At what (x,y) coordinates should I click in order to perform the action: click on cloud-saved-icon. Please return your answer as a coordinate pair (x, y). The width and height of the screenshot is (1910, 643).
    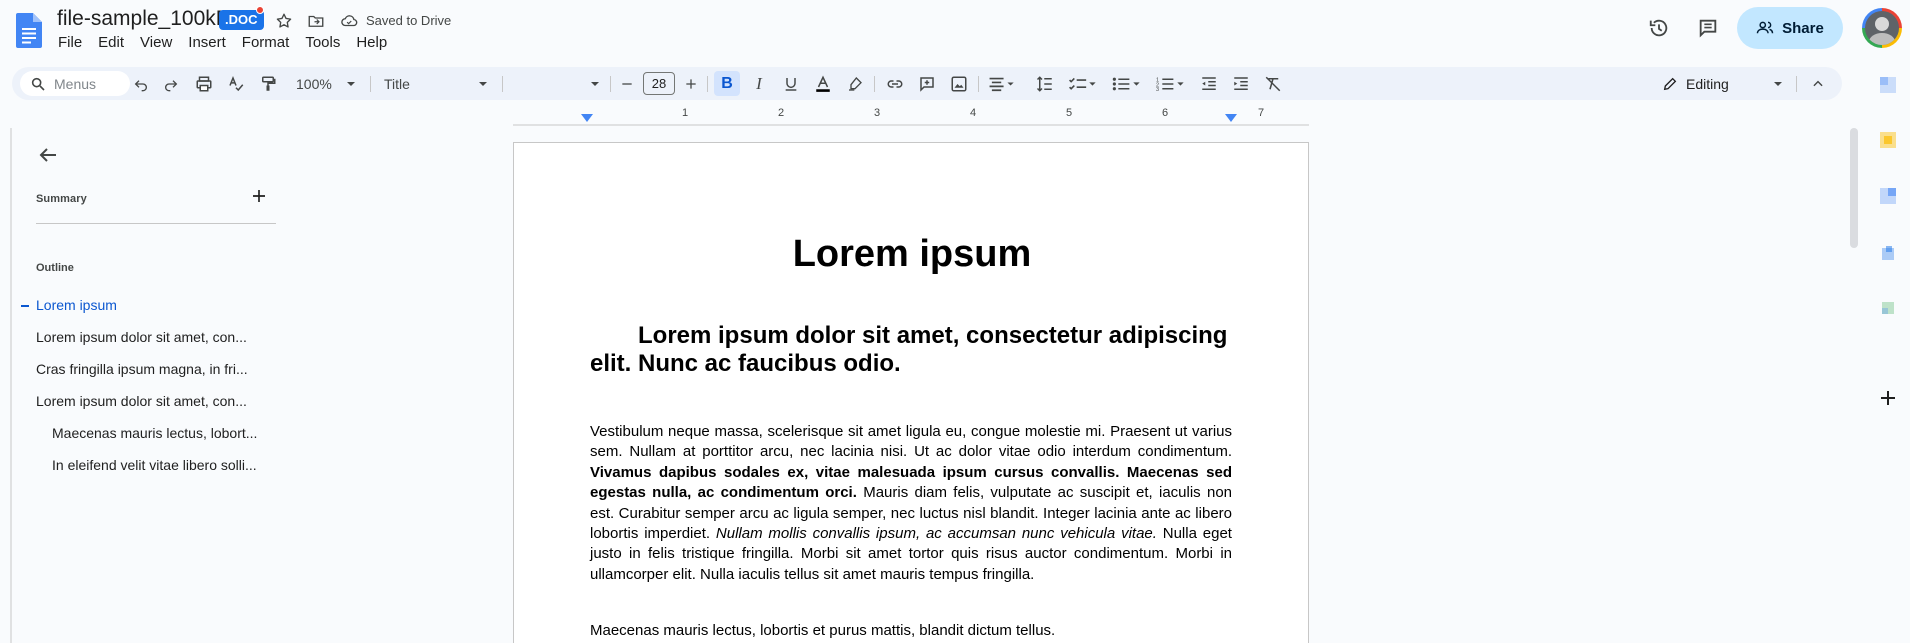
    Looking at the image, I should click on (349, 21).